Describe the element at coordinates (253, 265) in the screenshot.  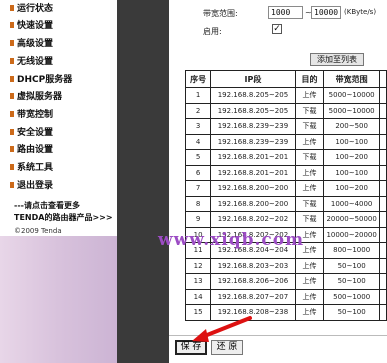
I see `row-ip: 192.168.8.203~203` at that location.